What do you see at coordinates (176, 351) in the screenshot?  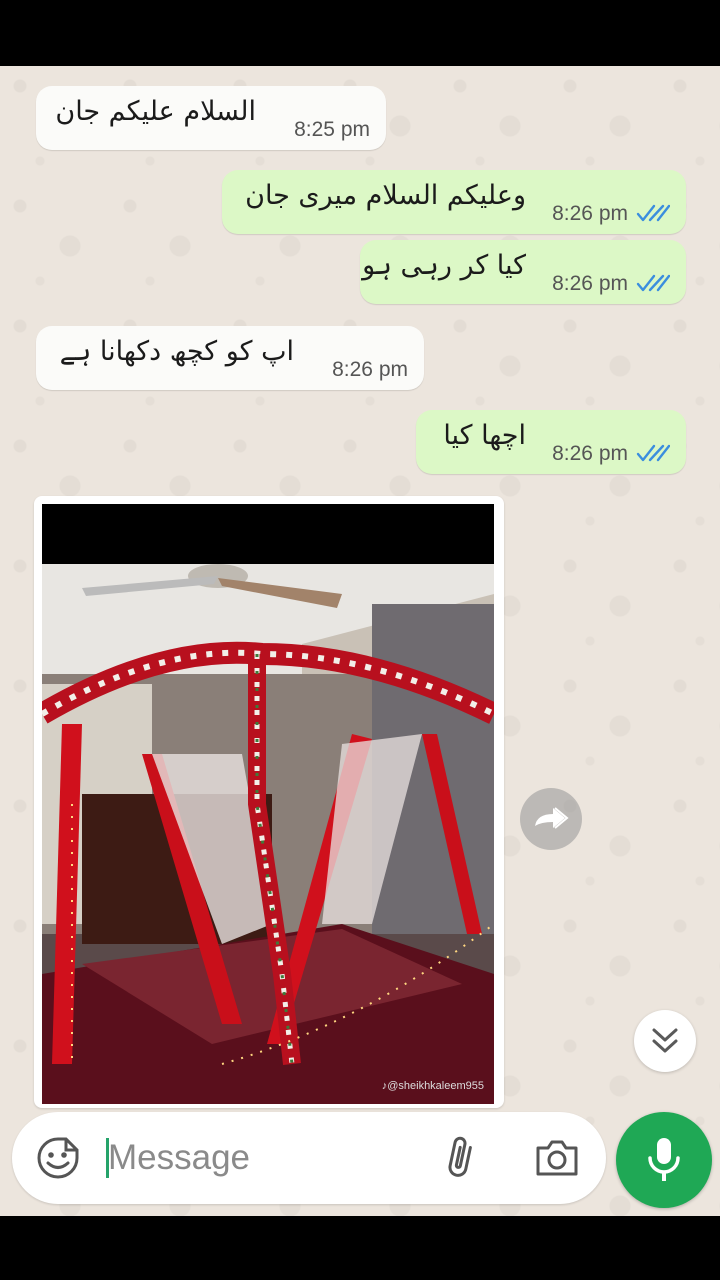 I see `message-text: اپ کو کچھ دکھانا ہے` at bounding box center [176, 351].